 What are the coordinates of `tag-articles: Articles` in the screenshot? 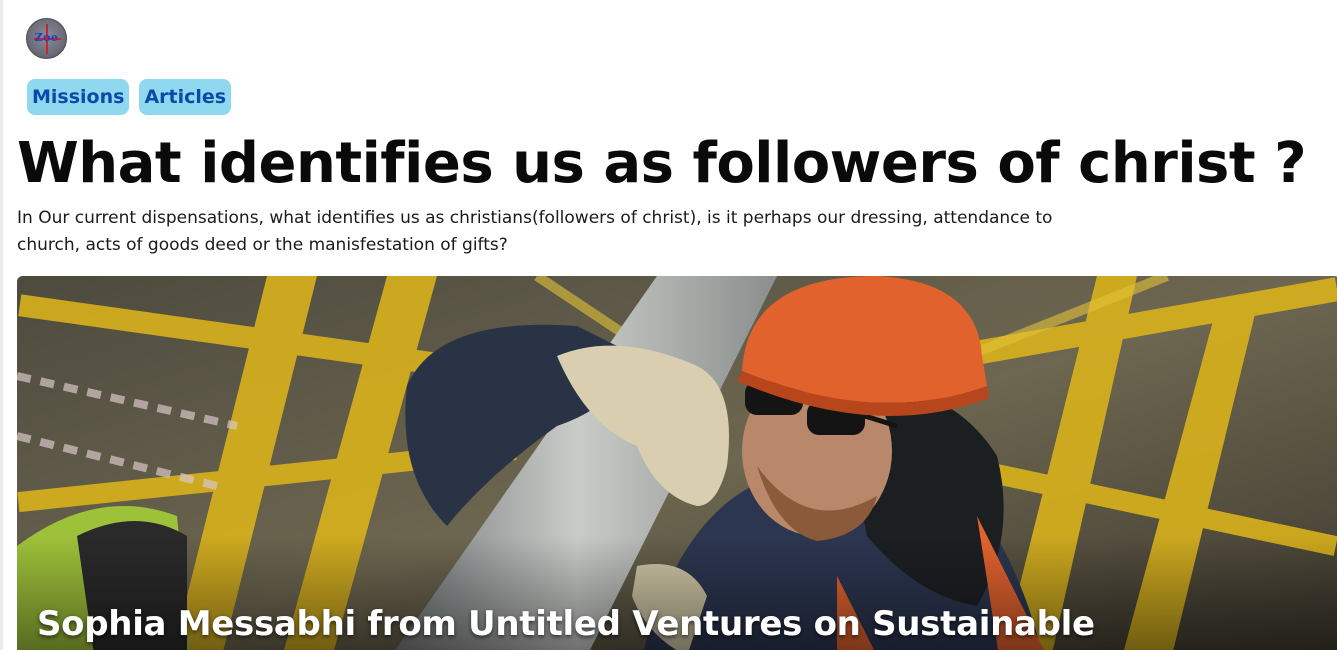 It's located at (185, 97).